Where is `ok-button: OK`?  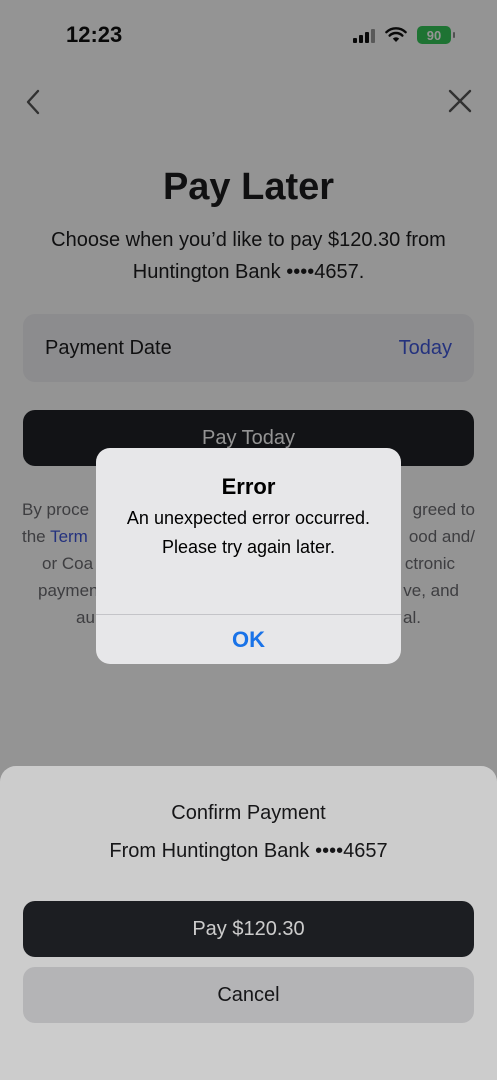
ok-button: OK is located at coordinates (248, 639).